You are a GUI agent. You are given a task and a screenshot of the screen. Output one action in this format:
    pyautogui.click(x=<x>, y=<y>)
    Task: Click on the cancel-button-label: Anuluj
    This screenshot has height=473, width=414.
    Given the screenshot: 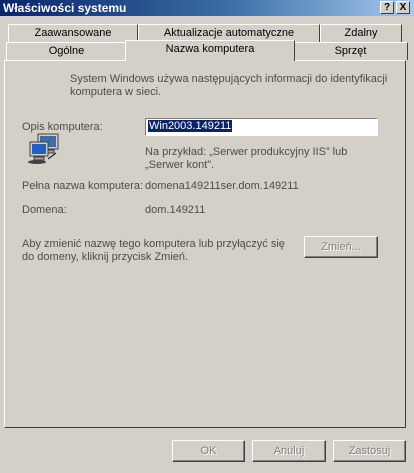 What is the action you would take?
    pyautogui.click(x=289, y=451)
    